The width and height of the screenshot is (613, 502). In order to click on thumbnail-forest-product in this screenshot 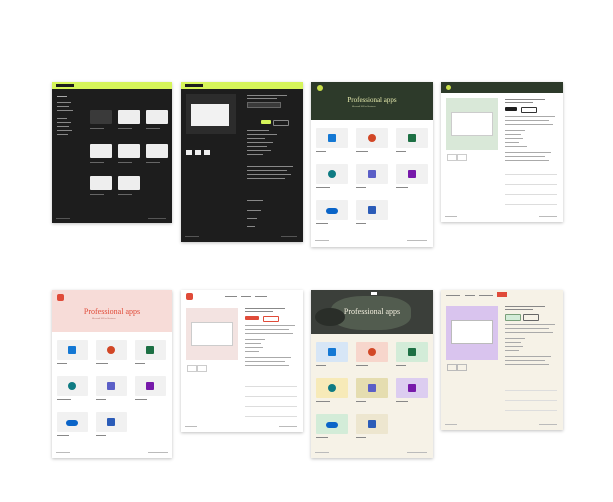, I will do `click(502, 152)`.